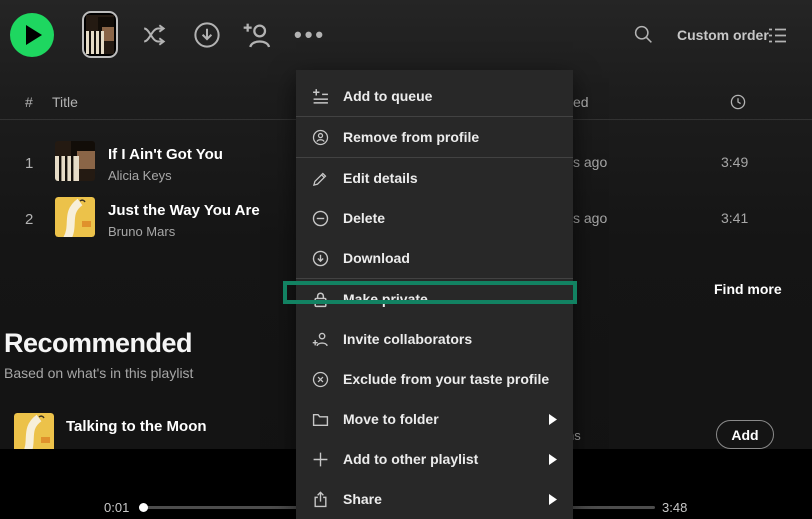  What do you see at coordinates (364, 218) in the screenshot?
I see `menu-item-label: Delete` at bounding box center [364, 218].